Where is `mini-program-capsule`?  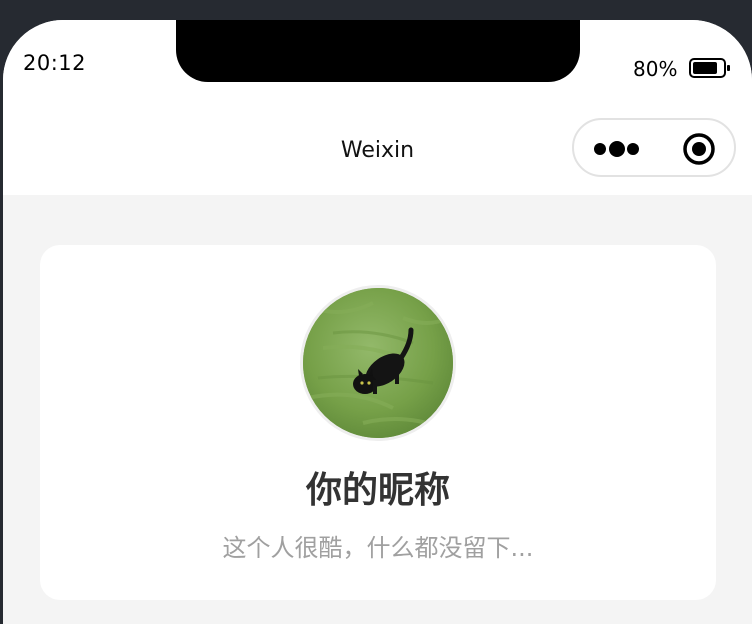 mini-program-capsule is located at coordinates (654, 147).